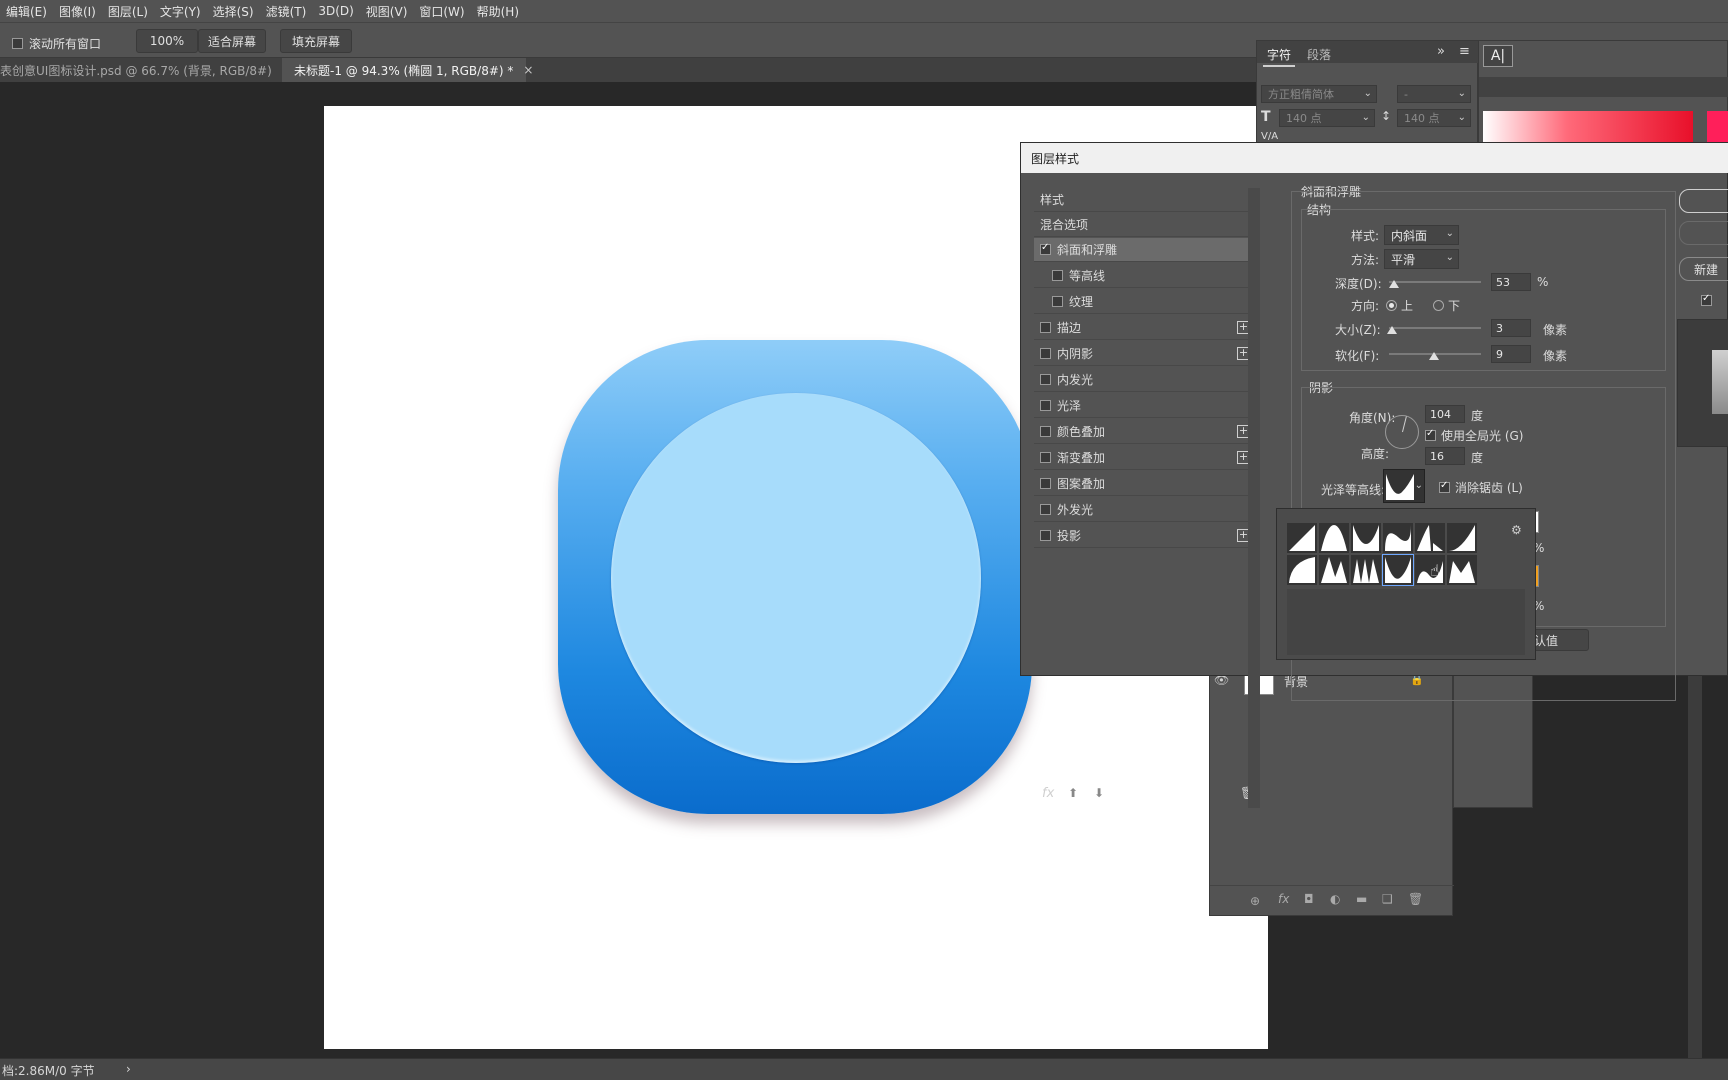 This screenshot has width=1728, height=1080. Describe the element at coordinates (180, 11) in the screenshot. I see `menu-item-3: 文字(Y)` at that location.